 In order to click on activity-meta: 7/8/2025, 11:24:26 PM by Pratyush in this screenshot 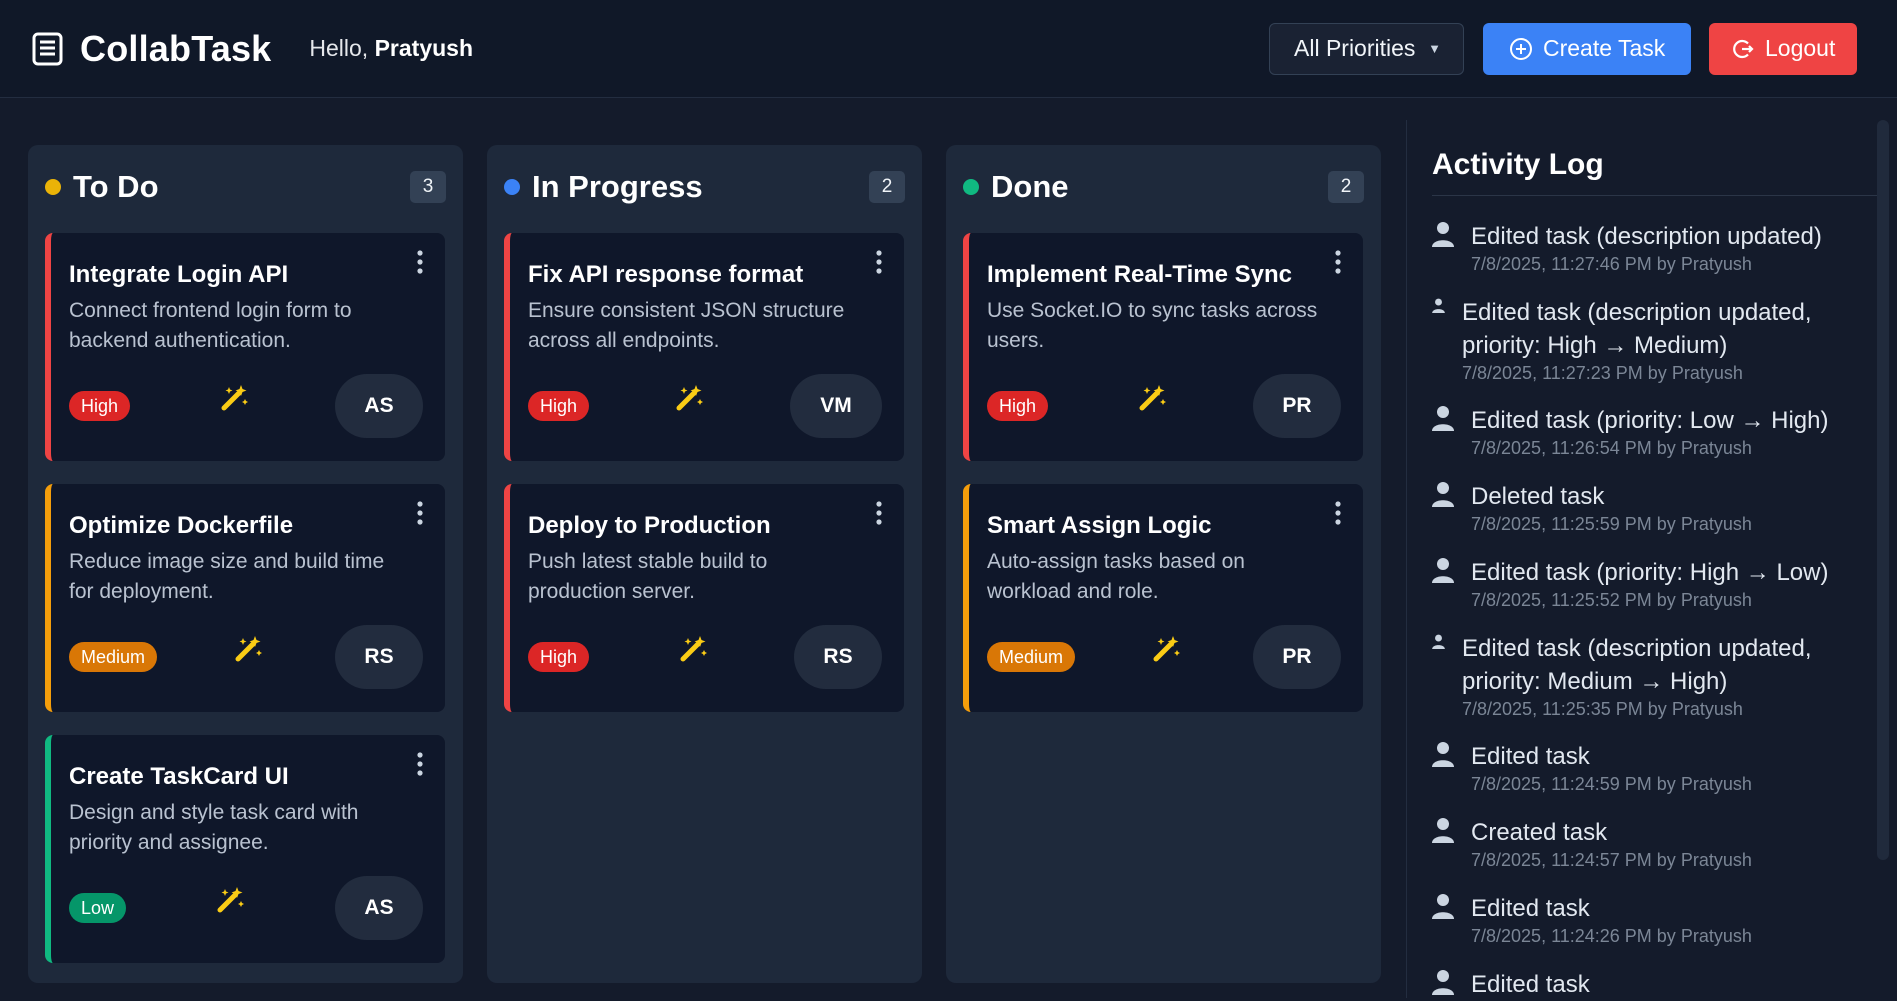, I will do `click(1611, 936)`.